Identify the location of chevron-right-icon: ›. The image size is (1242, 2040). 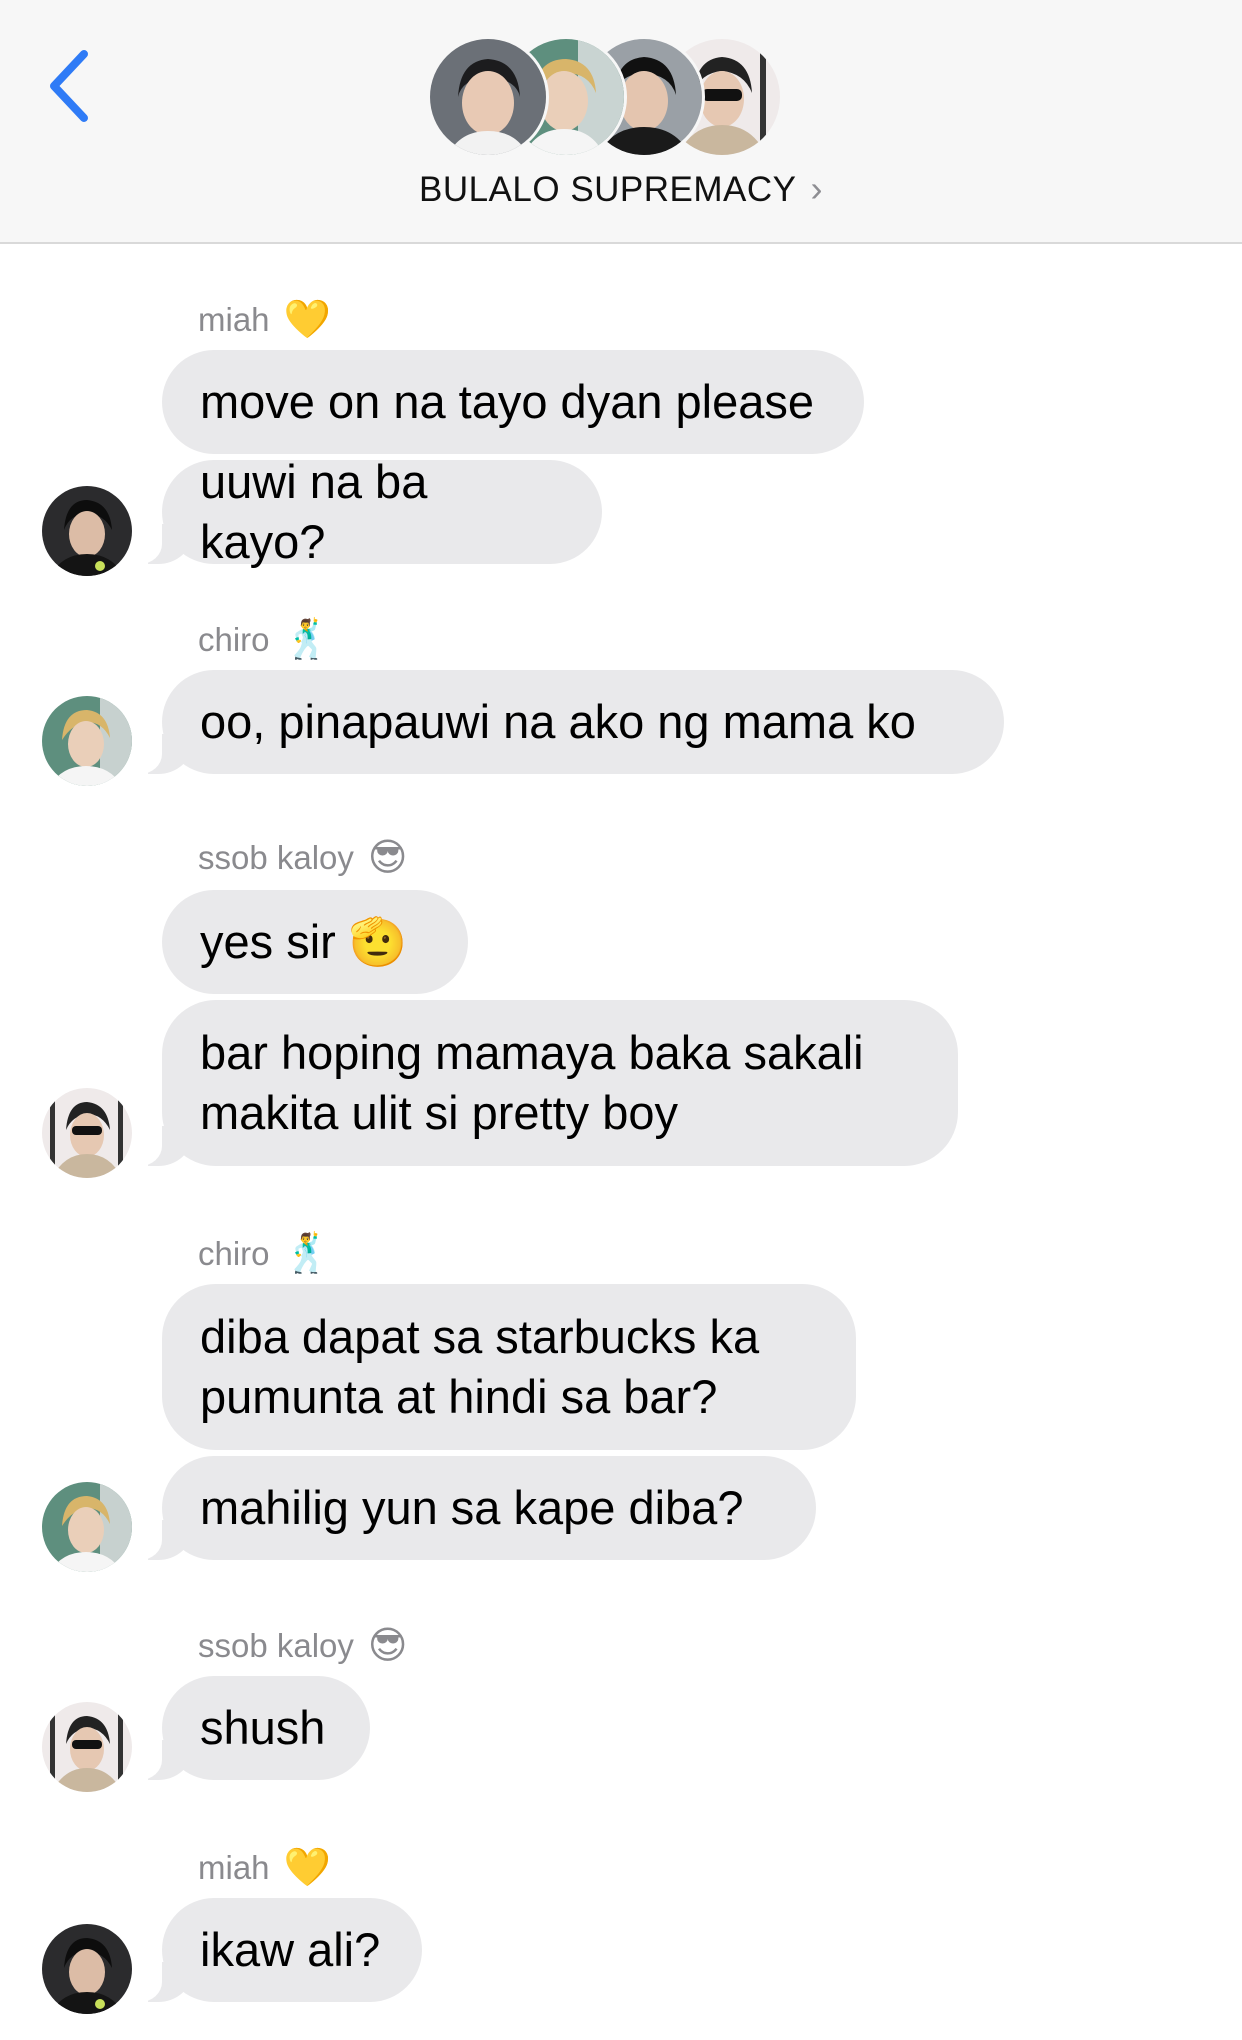
(817, 188).